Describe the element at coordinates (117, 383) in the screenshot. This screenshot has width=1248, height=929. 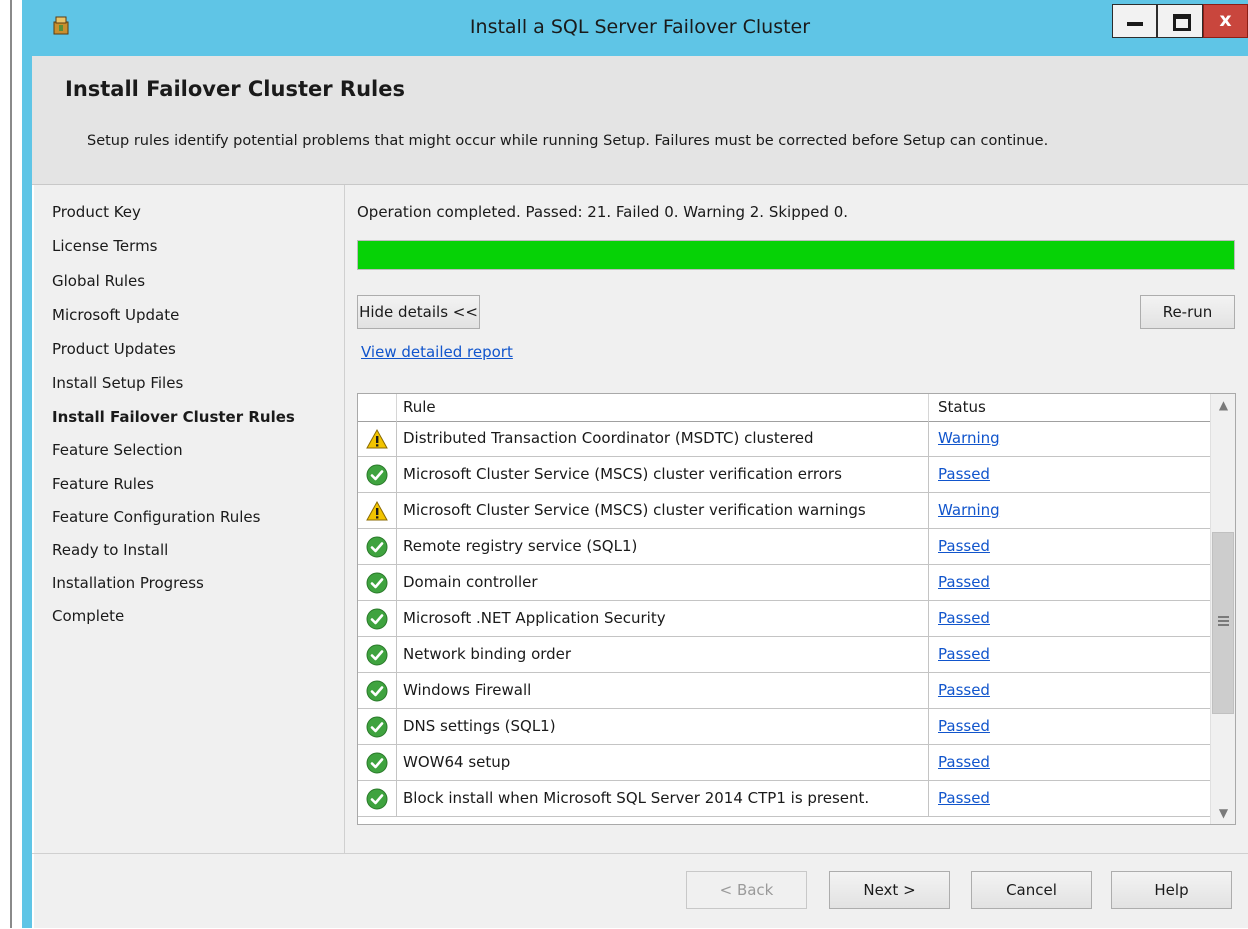
I see `nav-item-install-setup-files: Install Setup Files` at that location.